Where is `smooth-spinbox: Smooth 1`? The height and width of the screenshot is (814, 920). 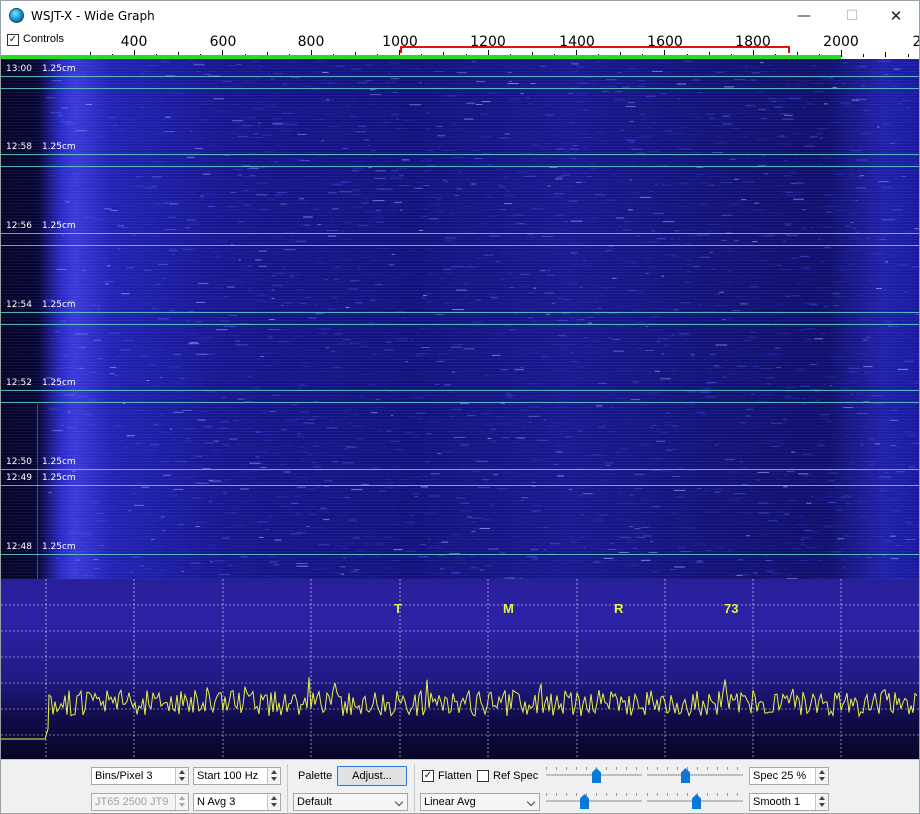
smooth-spinbox: Smooth 1 is located at coordinates (789, 802).